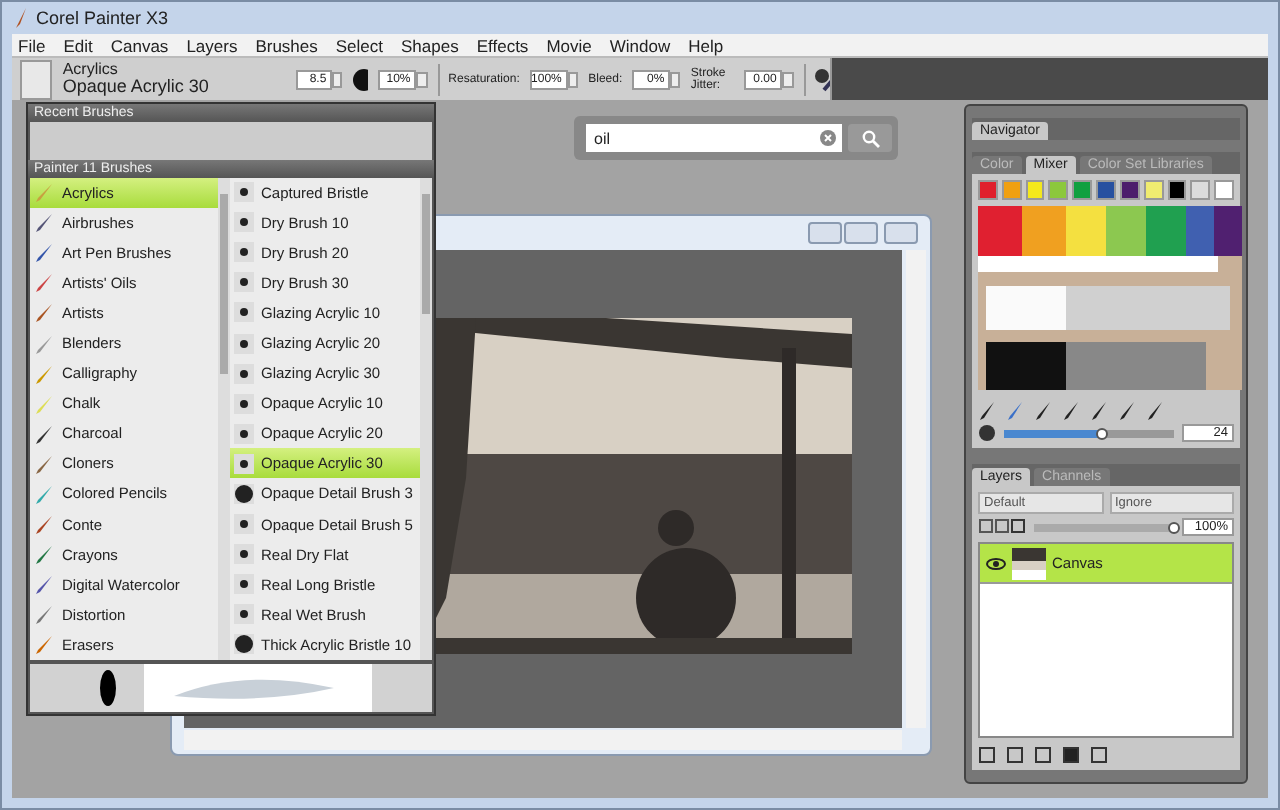 This screenshot has width=1280, height=810. What do you see at coordinates (828, 138) in the screenshot?
I see `clear-icon` at bounding box center [828, 138].